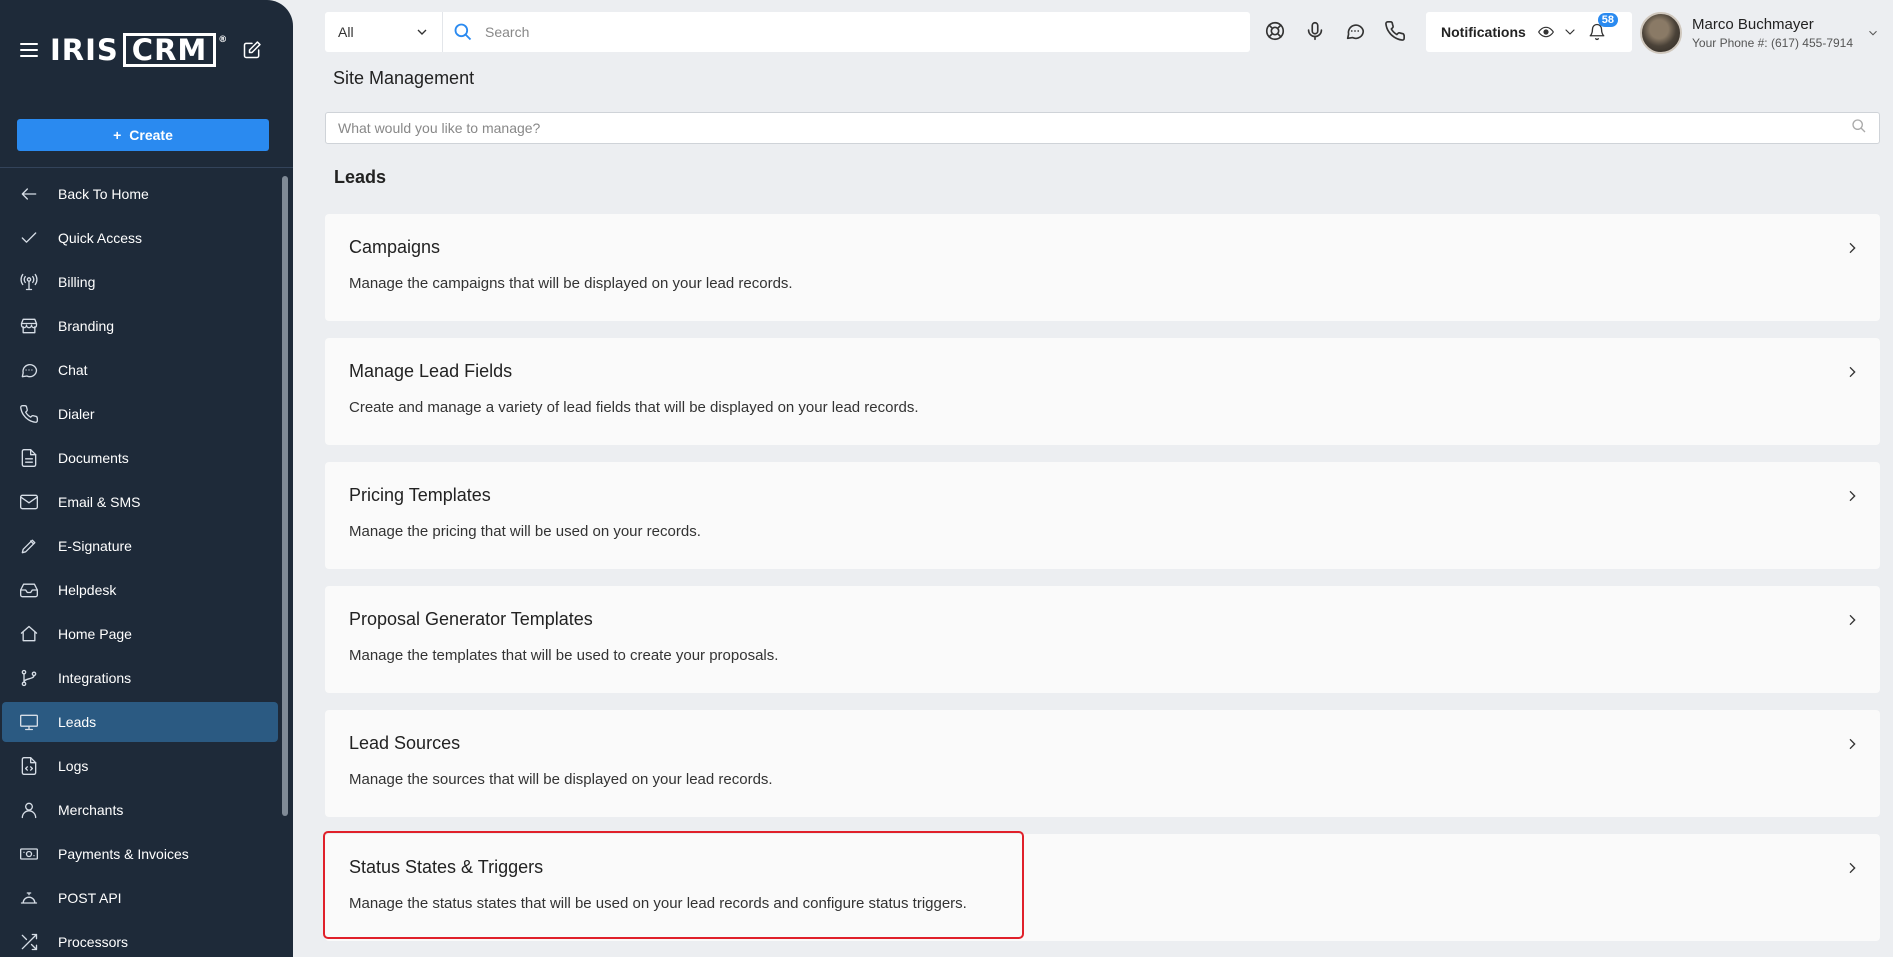  I want to click on sidebar-item-email-sms: Email & SMS, so click(140, 502).